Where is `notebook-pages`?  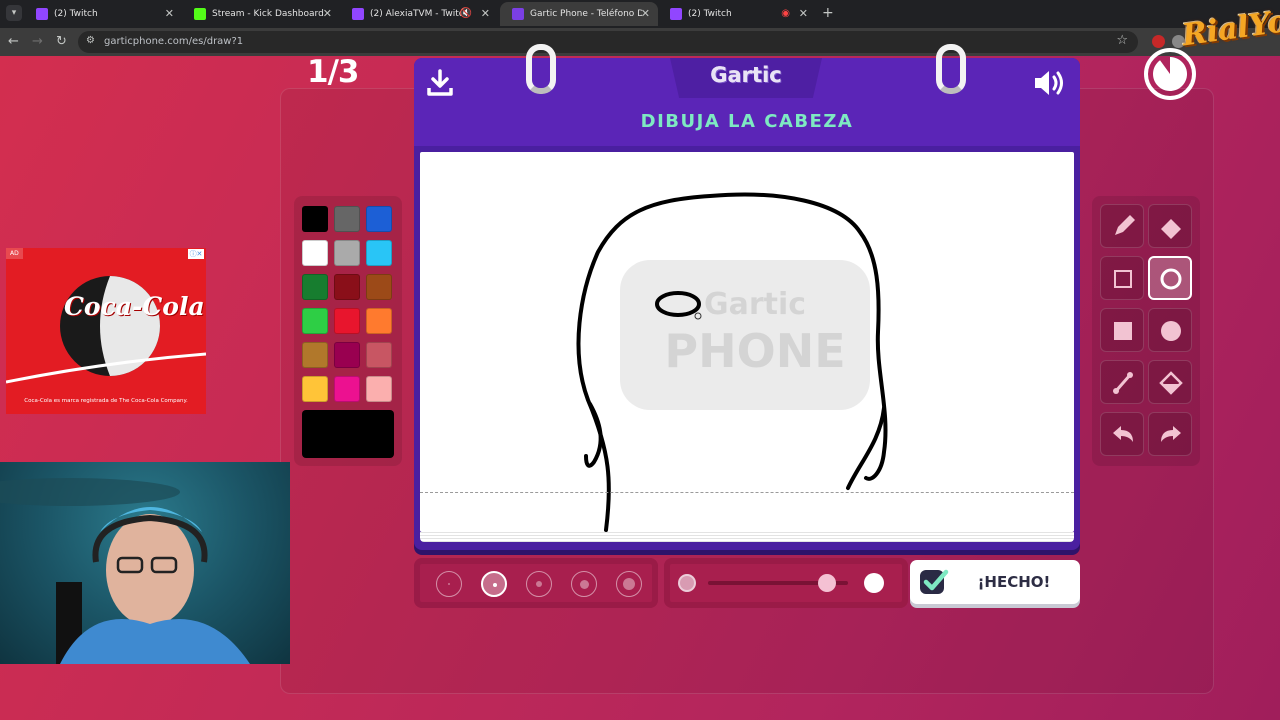
notebook-pages is located at coordinates (747, 537).